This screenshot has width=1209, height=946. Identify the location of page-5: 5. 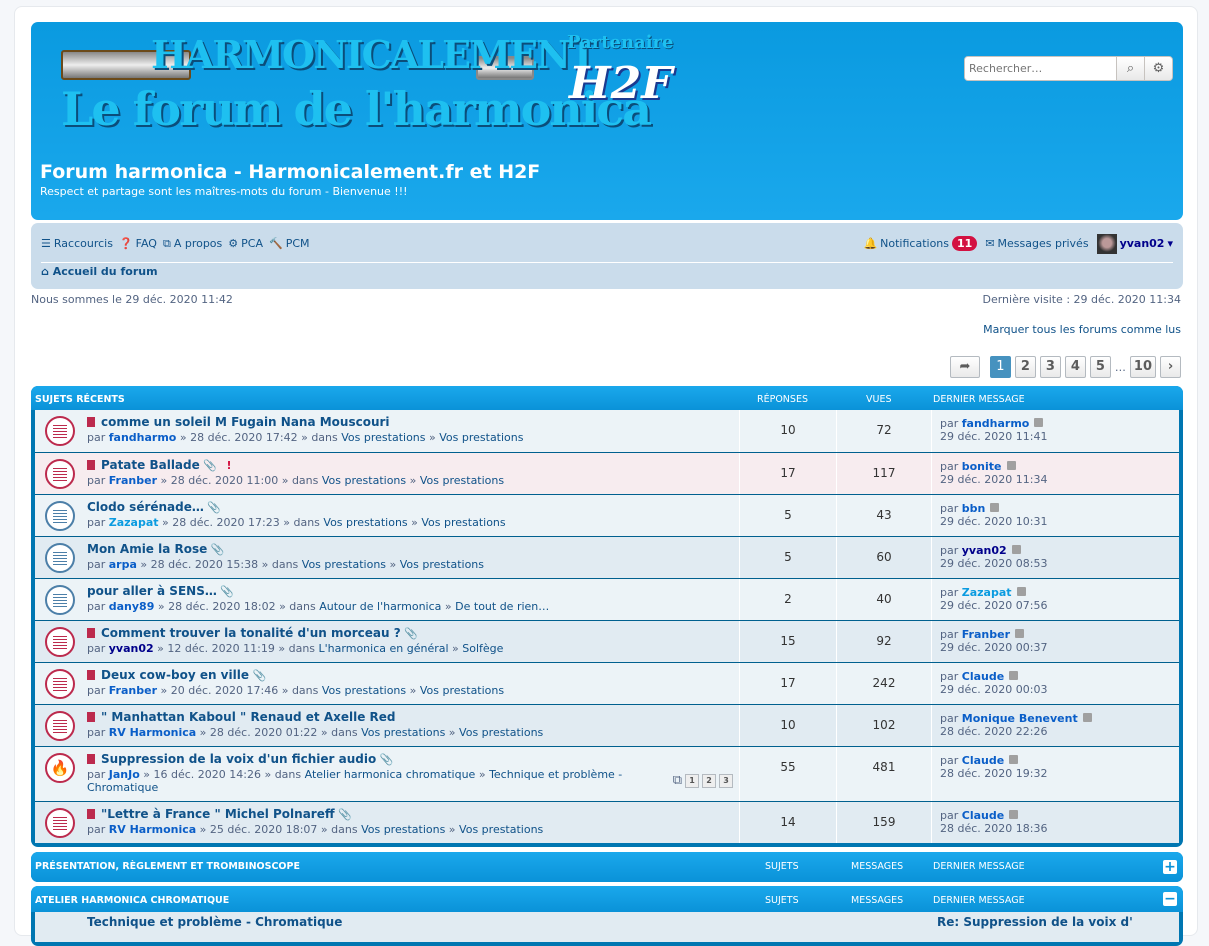
(1100, 367).